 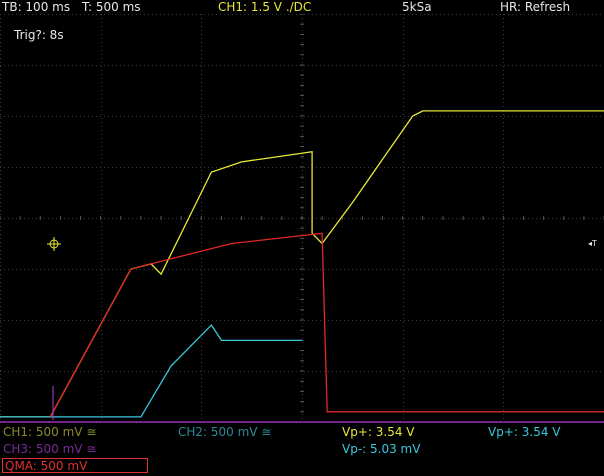 I want to click on trigger-level-marker, so click(x=54, y=244).